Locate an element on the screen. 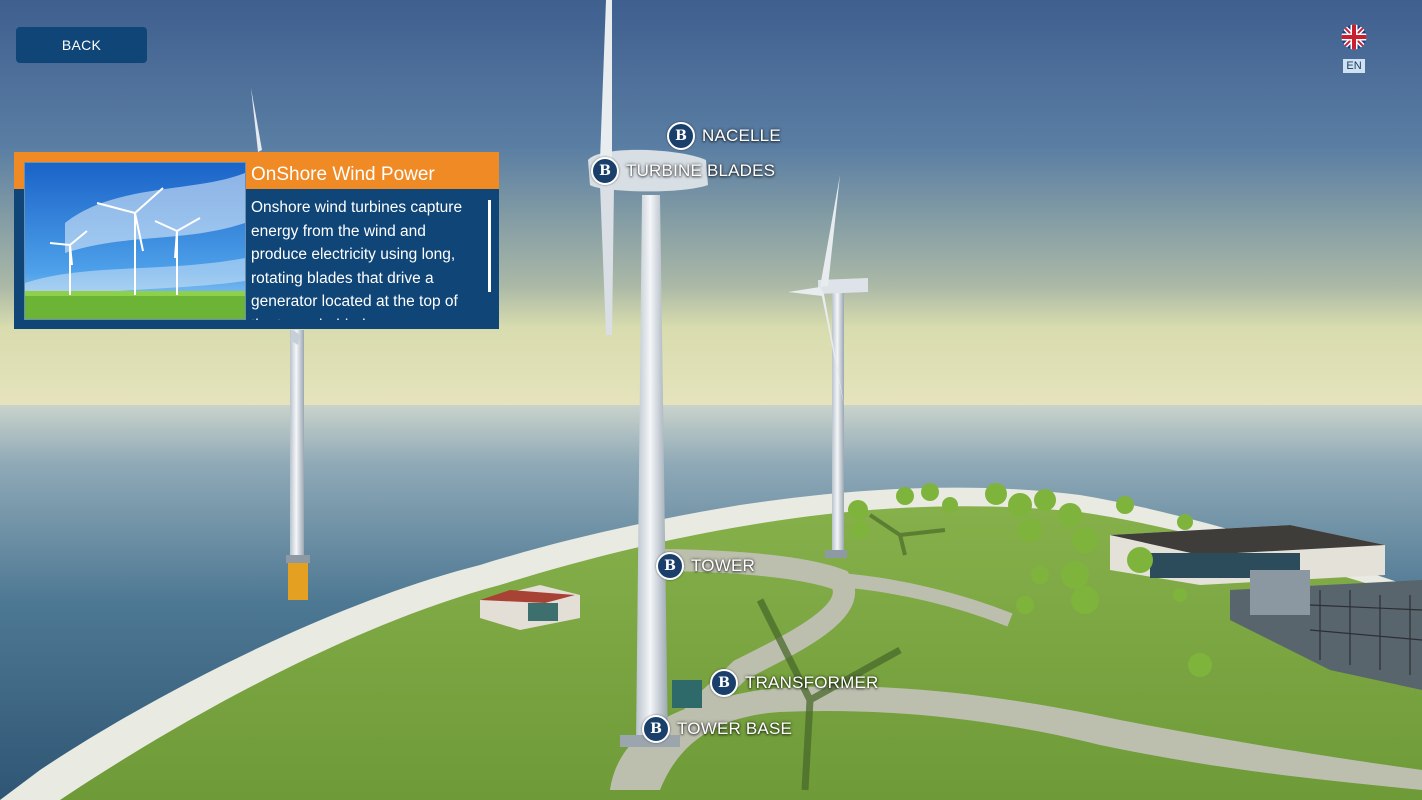 The width and height of the screenshot is (1422, 800). hotspot-tower: B TOWER is located at coordinates (705, 566).